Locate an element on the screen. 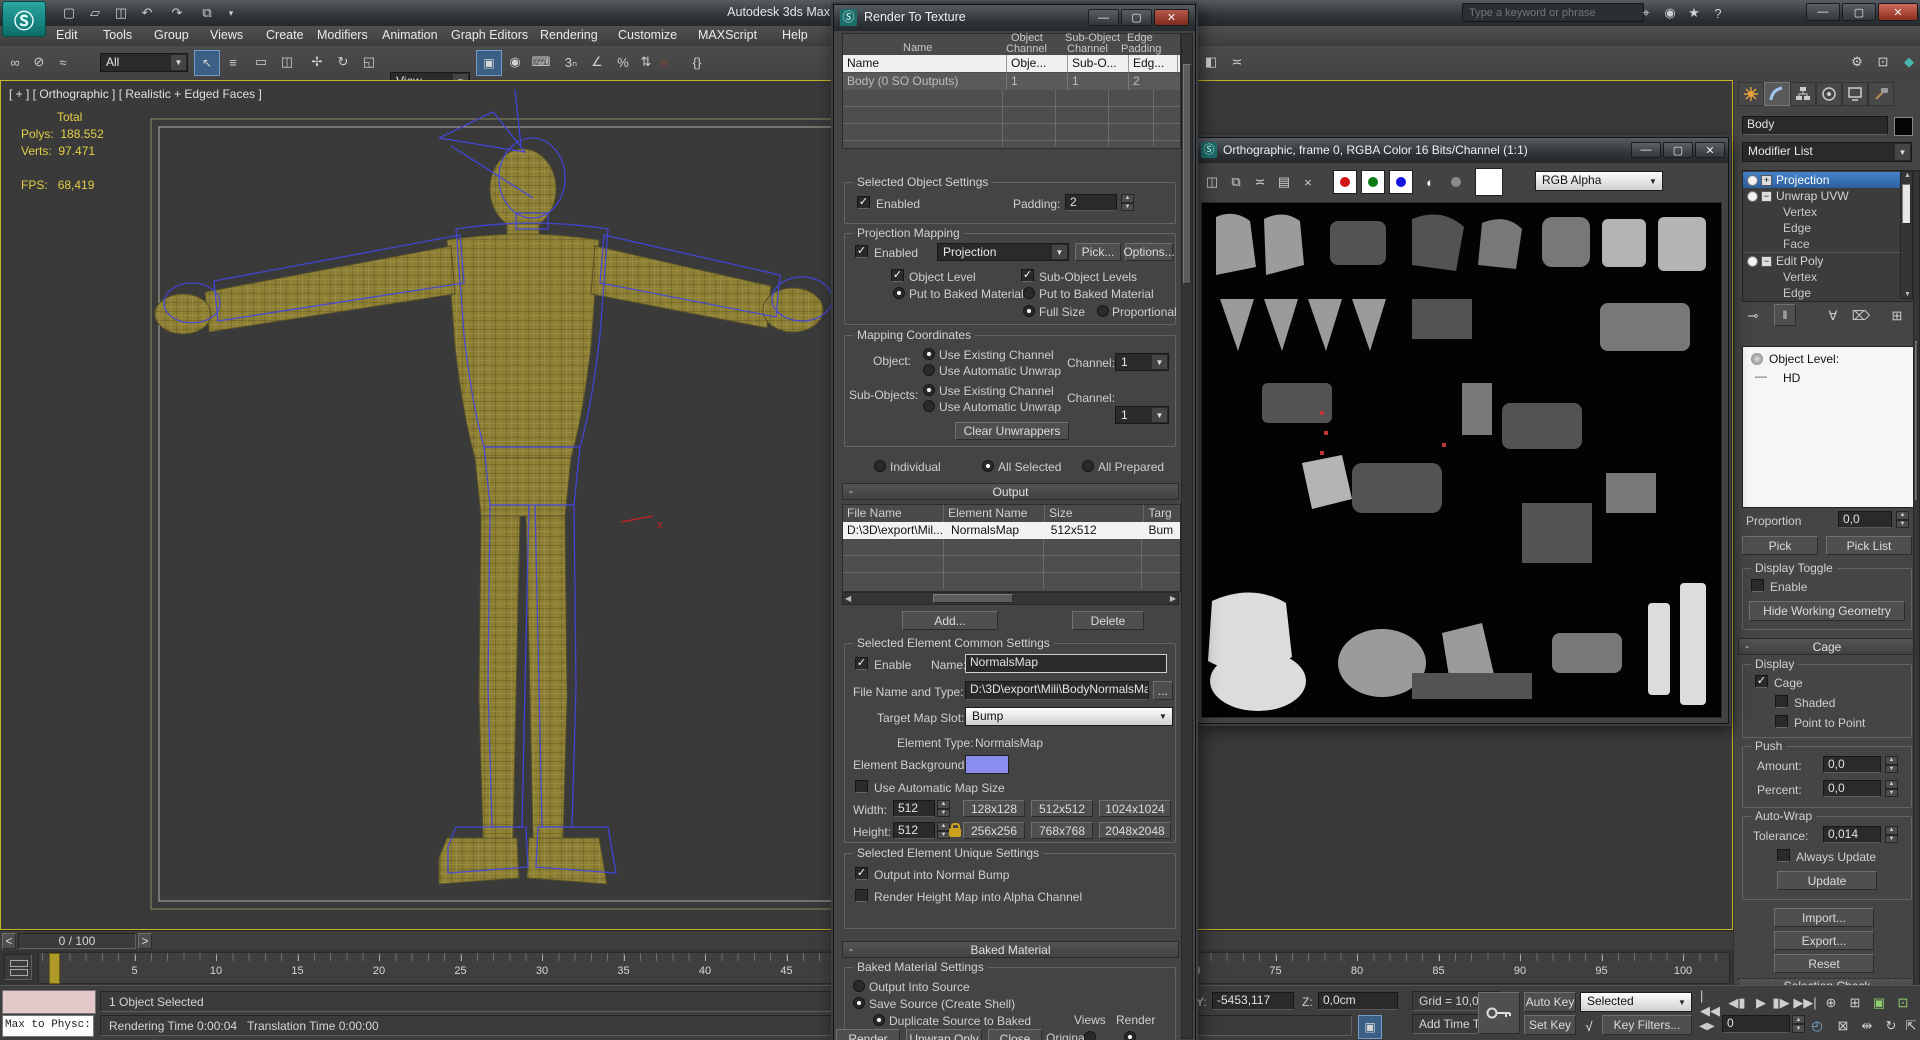 This screenshot has height=1040, width=1920. rtt-sub-use-existing-radio is located at coordinates (929, 390).